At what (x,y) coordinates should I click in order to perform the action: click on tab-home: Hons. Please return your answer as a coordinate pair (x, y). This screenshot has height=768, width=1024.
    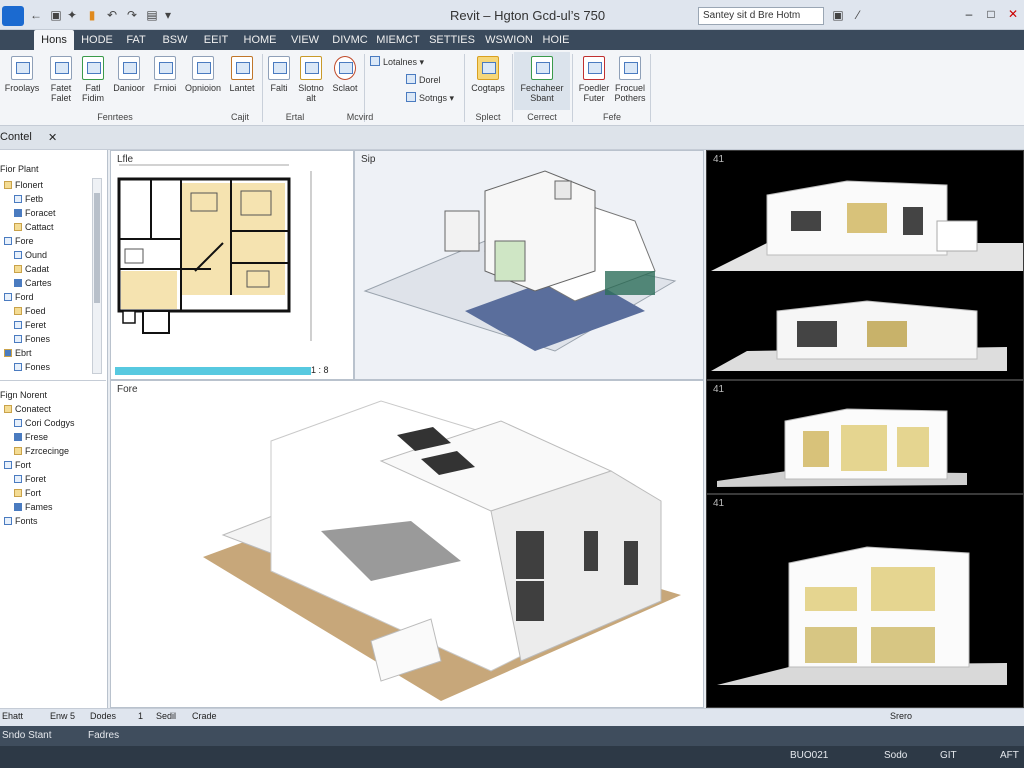
    Looking at the image, I should click on (54, 40).